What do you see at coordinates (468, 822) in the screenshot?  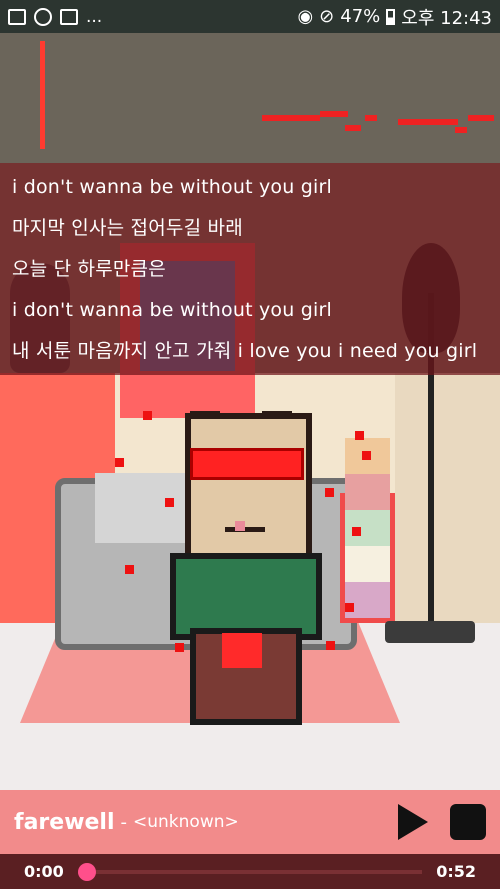 I see `stop-icon` at bounding box center [468, 822].